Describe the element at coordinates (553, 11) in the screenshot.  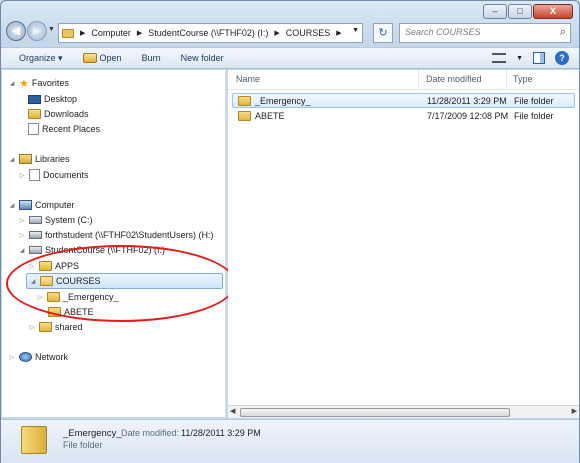
I see `close-button: X` at that location.